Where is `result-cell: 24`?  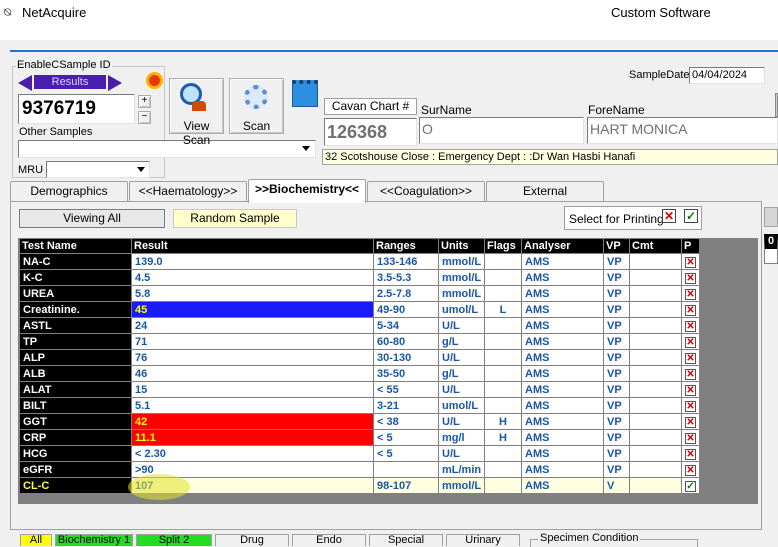
result-cell: 24 is located at coordinates (252, 325).